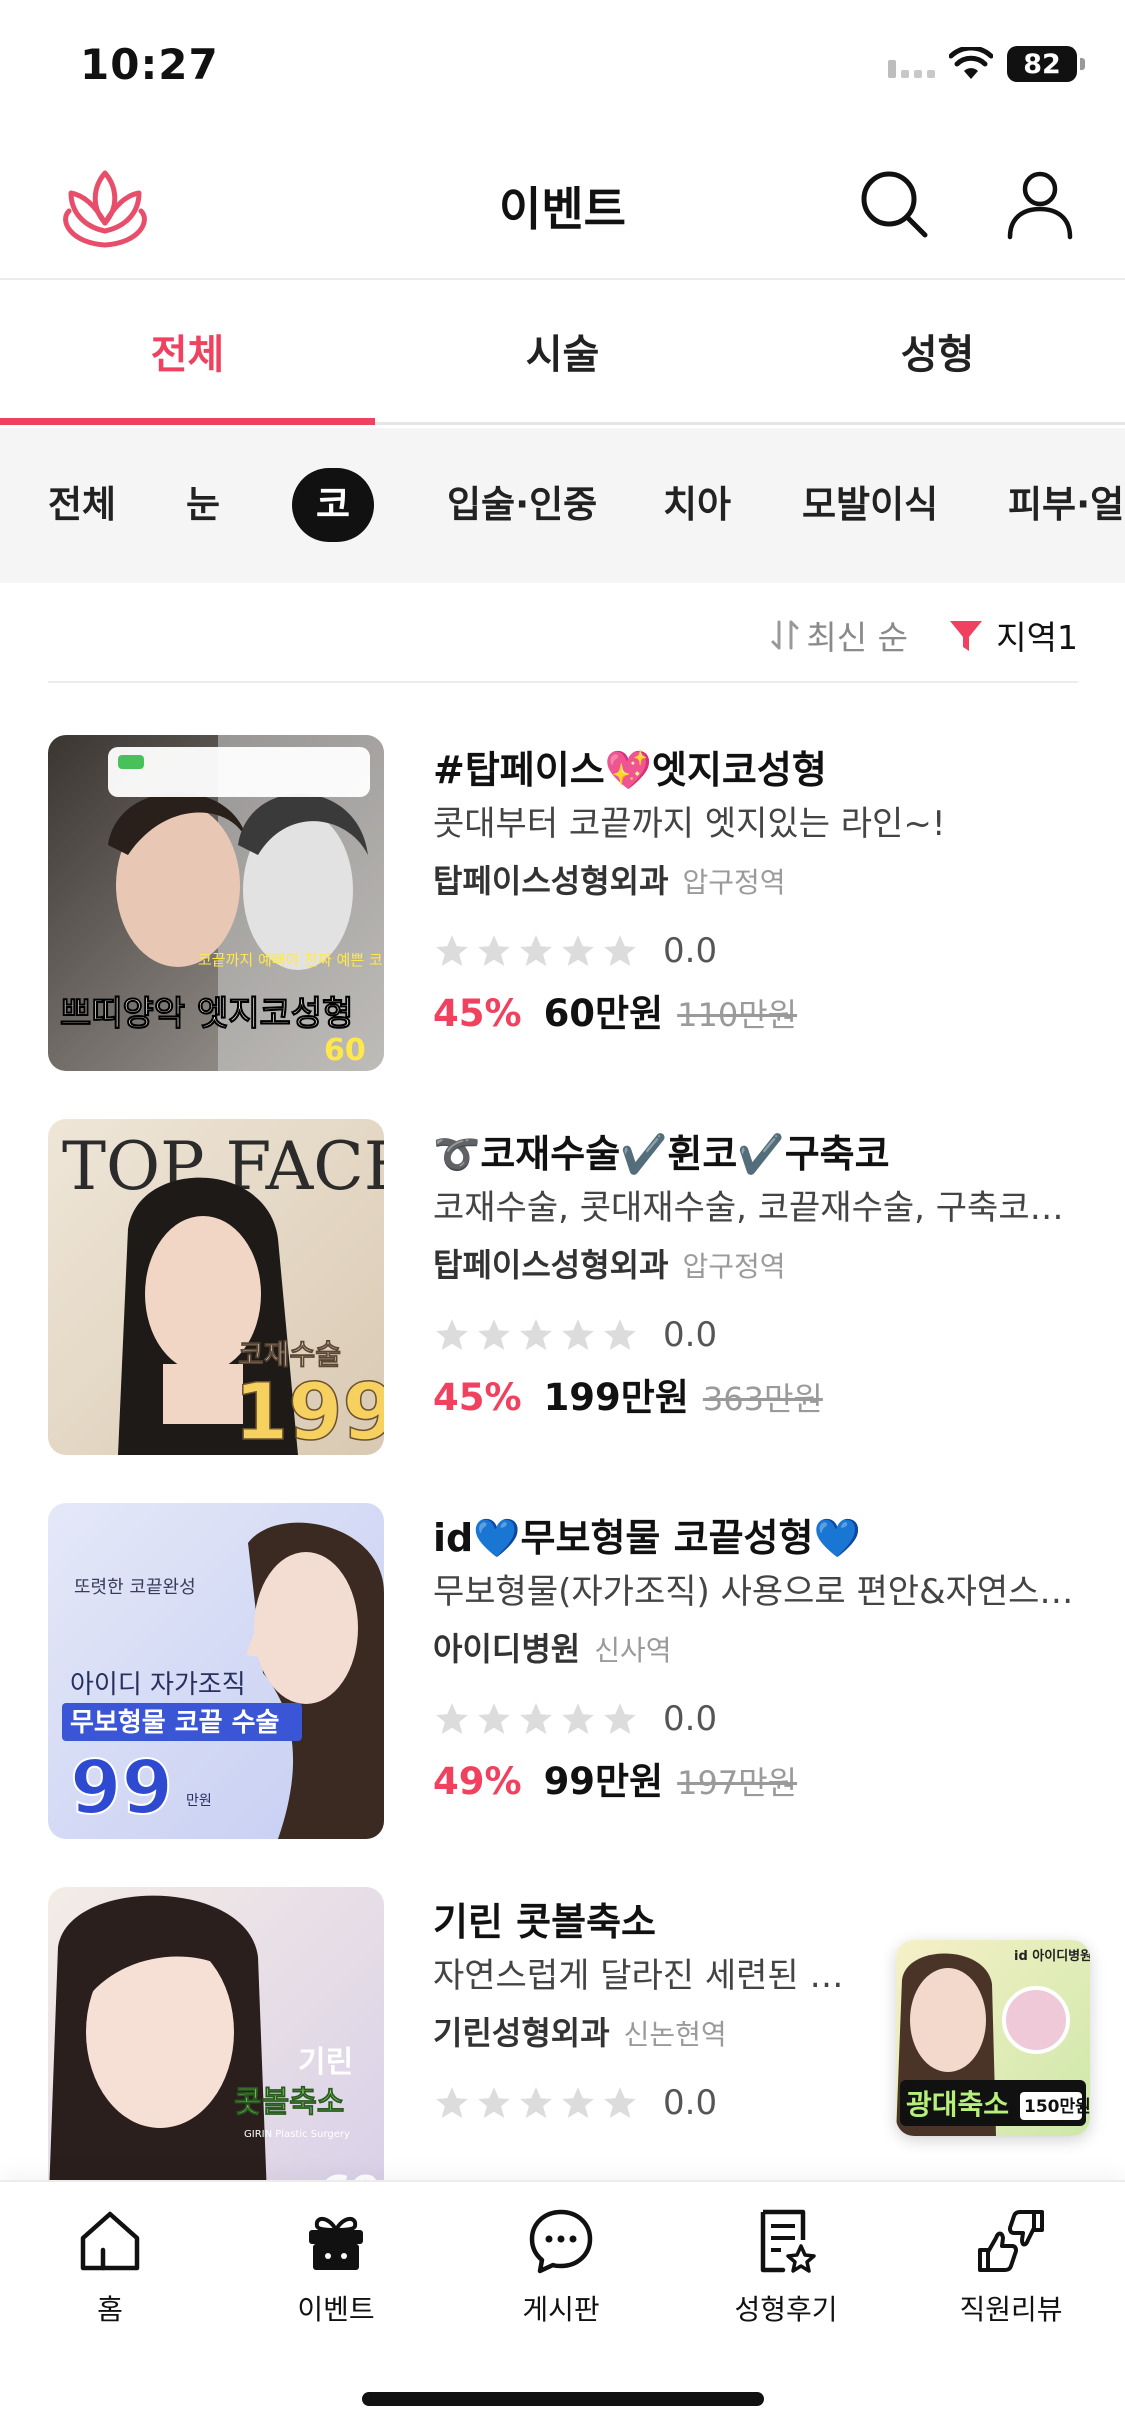  What do you see at coordinates (697, 505) in the screenshot?
I see `sub-category-teeth: 치아` at bounding box center [697, 505].